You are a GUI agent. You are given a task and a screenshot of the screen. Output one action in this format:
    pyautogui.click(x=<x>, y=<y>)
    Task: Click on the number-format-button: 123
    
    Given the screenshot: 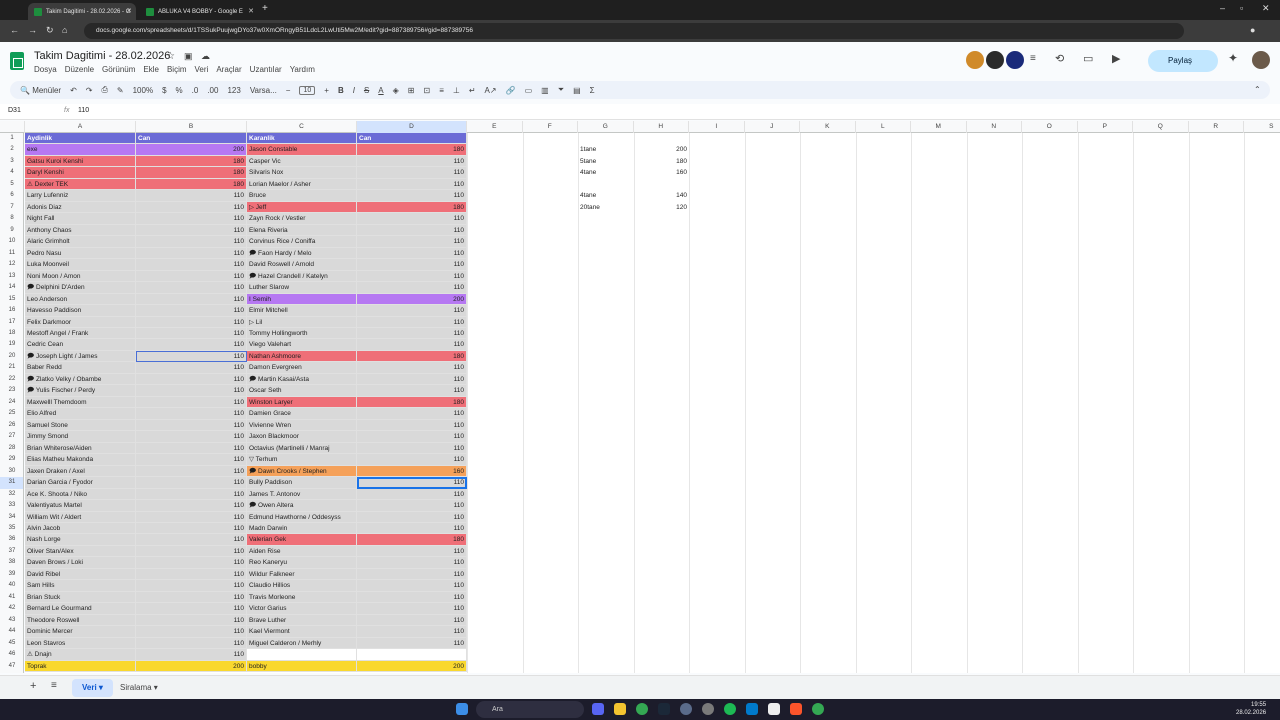 What is the action you would take?
    pyautogui.click(x=233, y=90)
    